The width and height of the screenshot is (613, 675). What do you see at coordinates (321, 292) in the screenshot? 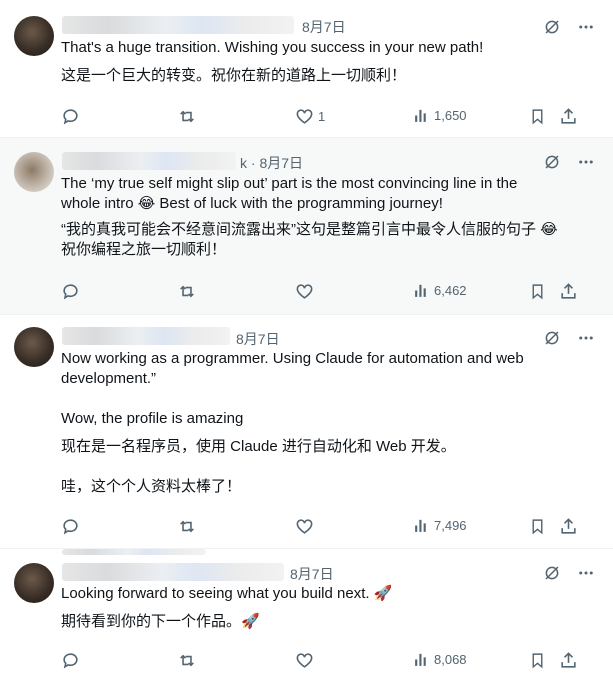
I see `action-bar: 6,462` at bounding box center [321, 292].